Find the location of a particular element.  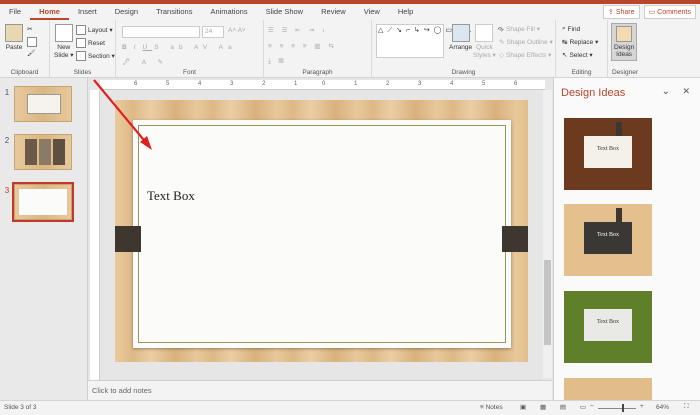

tab-insert: Insert is located at coordinates (87, 12).